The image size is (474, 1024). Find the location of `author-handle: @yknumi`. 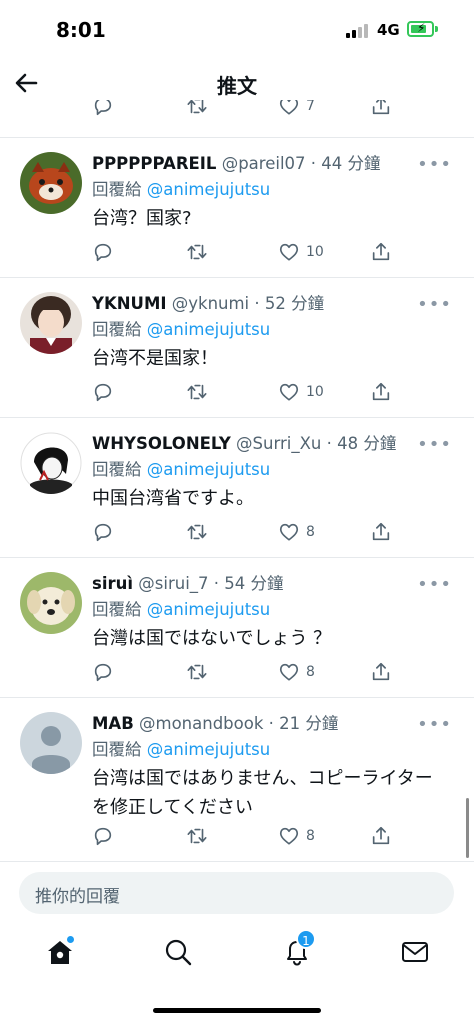

author-handle: @yknumi is located at coordinates (210, 303).